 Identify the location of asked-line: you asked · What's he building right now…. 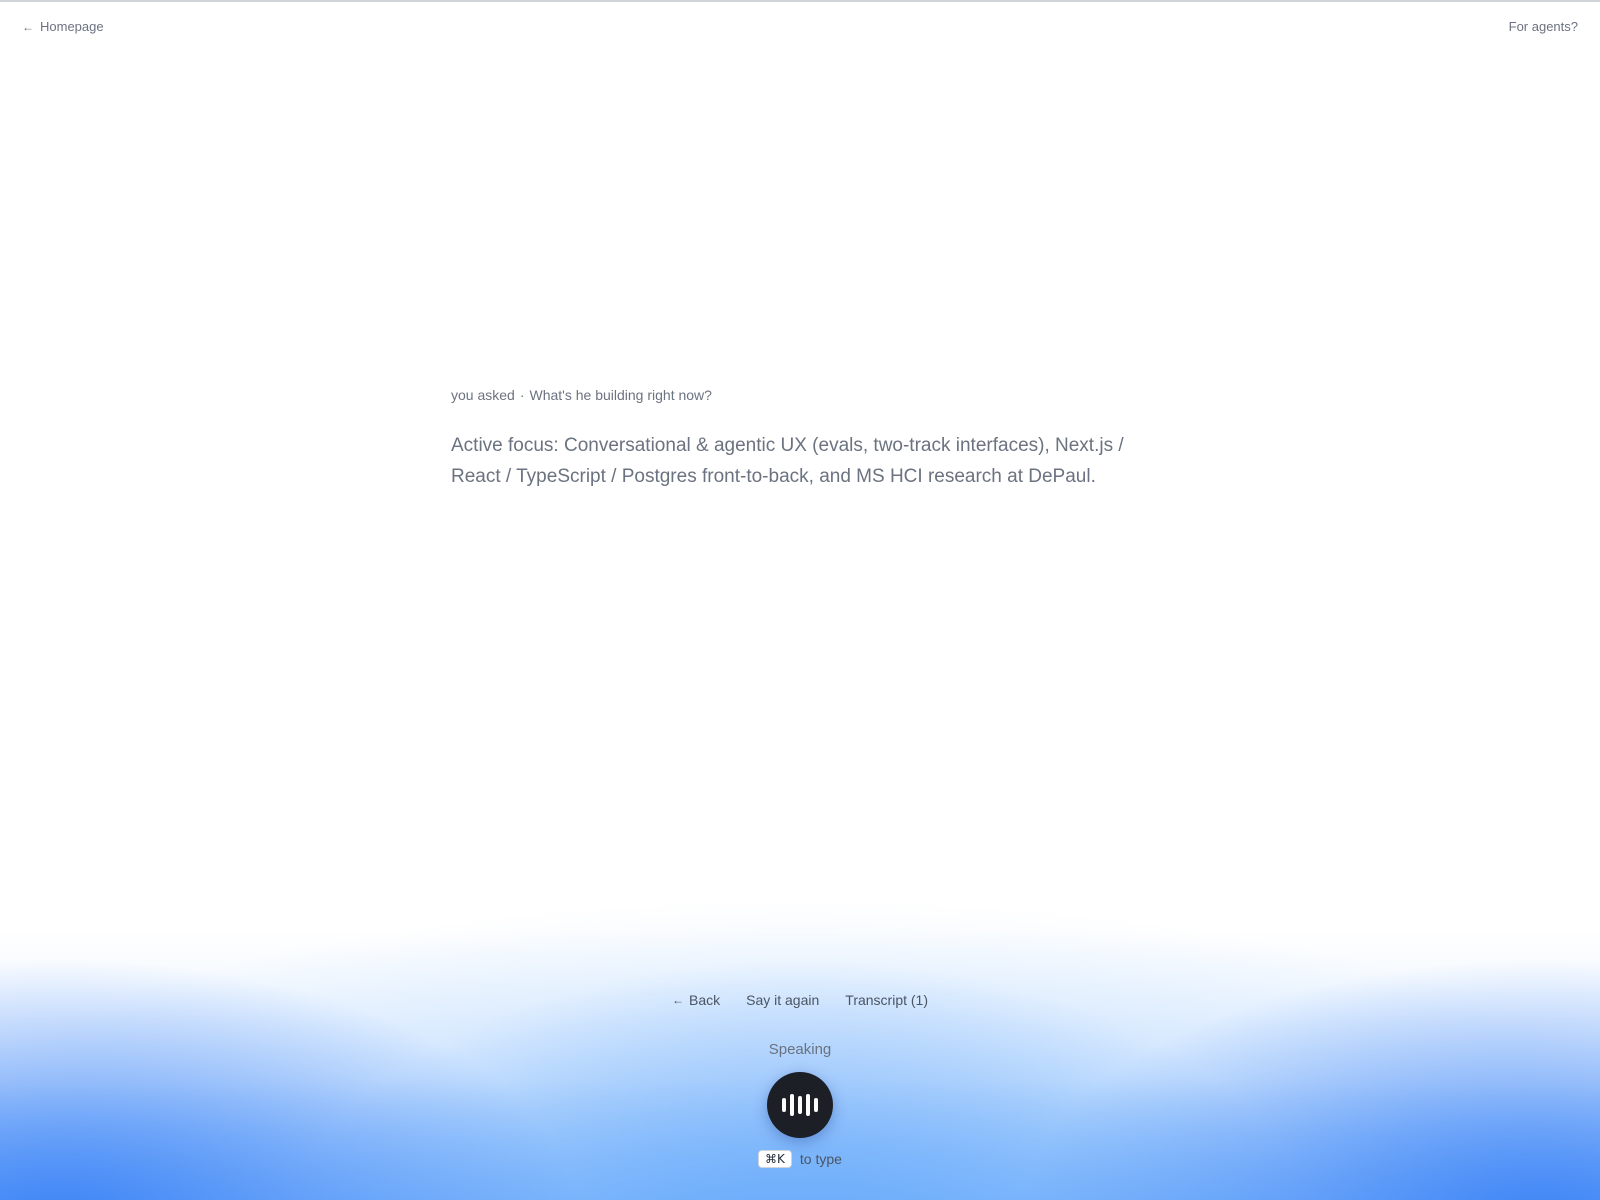
(791, 395).